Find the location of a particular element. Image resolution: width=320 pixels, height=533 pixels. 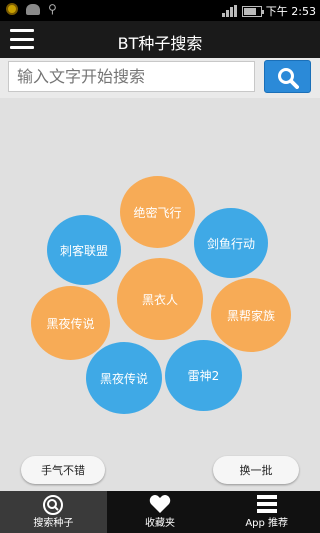

heart-icon is located at coordinates (160, 504).